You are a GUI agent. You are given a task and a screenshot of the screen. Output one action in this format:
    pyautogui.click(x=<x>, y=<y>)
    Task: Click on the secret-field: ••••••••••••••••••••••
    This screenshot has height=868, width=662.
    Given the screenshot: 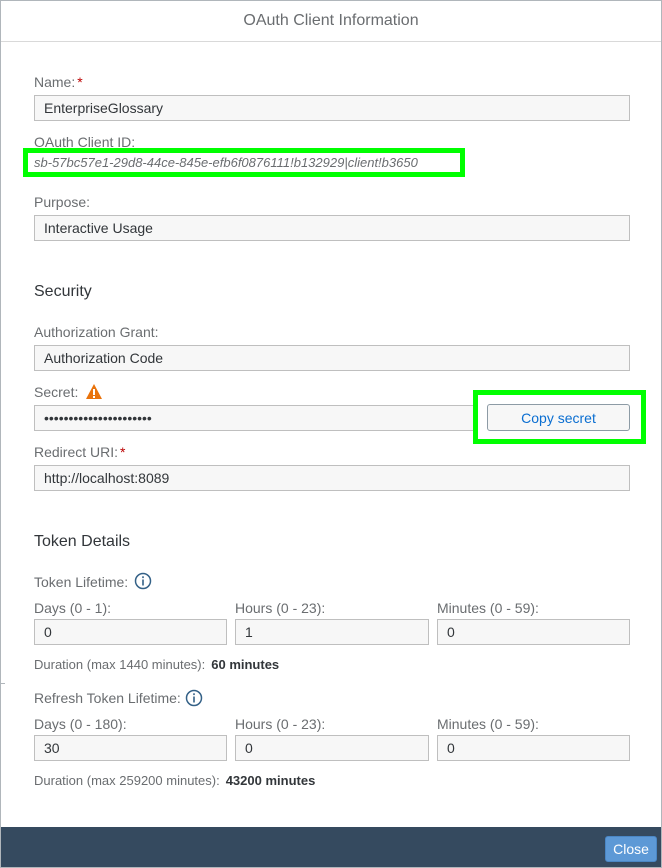 What is the action you would take?
    pyautogui.click(x=254, y=418)
    